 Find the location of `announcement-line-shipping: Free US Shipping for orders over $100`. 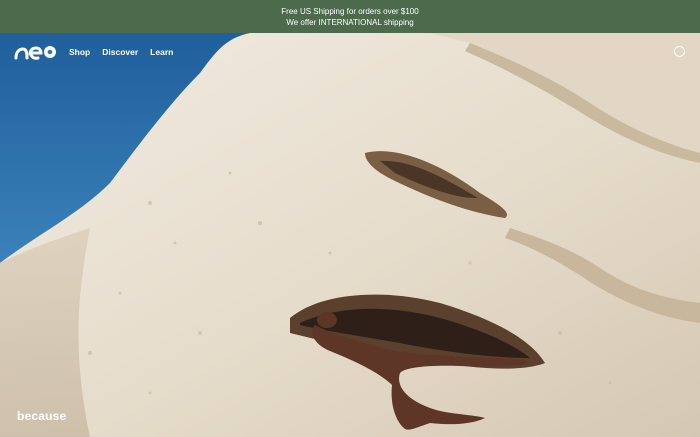

announcement-line-shipping: Free US Shipping for orders over $100 is located at coordinates (350, 11).